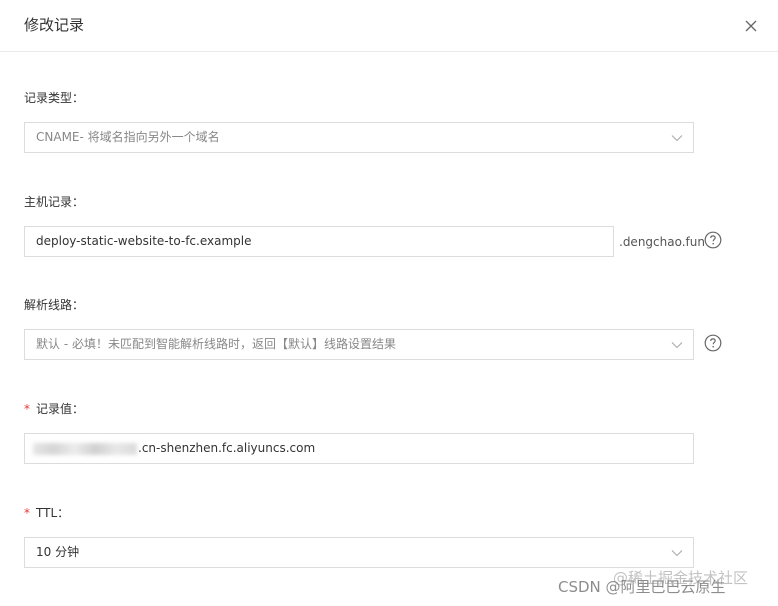  I want to click on domain-suffix: .dengchao.fun, so click(662, 242).